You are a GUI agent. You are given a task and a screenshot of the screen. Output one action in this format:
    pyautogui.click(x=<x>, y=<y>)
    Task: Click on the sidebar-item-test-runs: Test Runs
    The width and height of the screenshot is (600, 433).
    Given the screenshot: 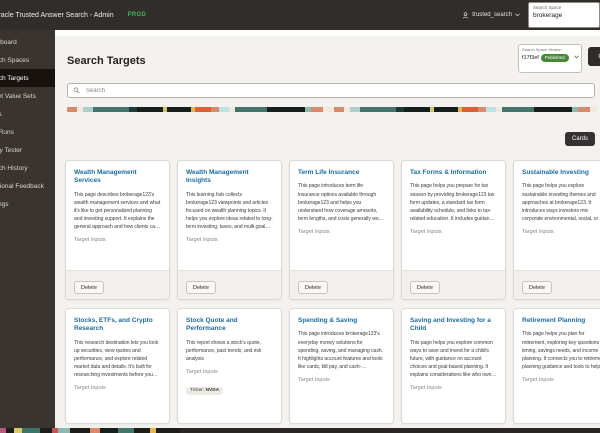 What is the action you would take?
    pyautogui.click(x=27, y=132)
    